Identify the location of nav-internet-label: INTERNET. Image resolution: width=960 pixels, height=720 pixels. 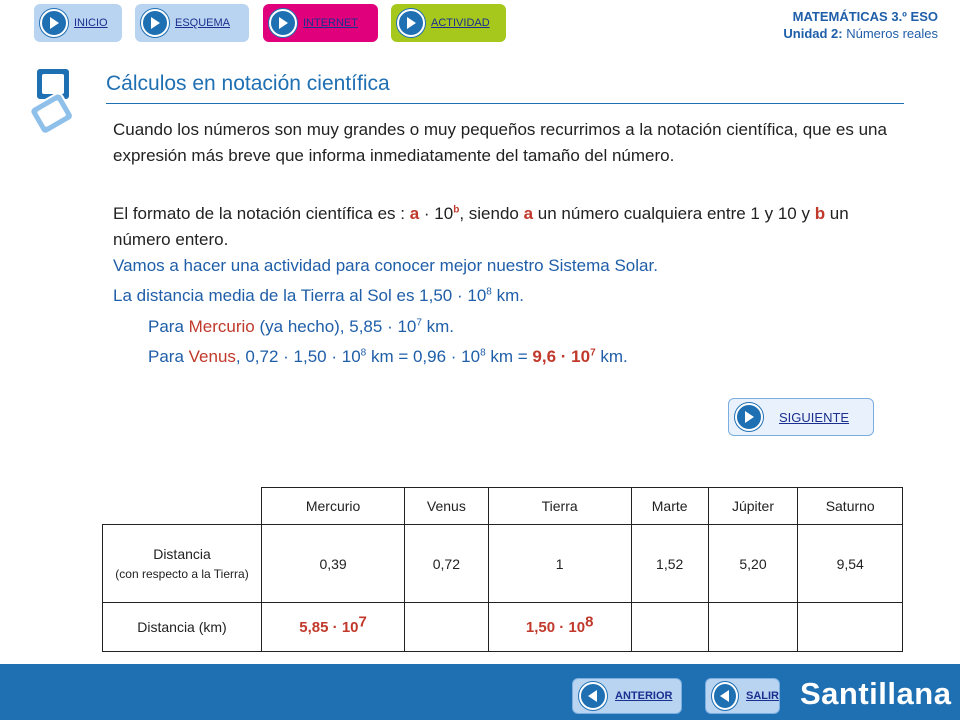
(330, 23).